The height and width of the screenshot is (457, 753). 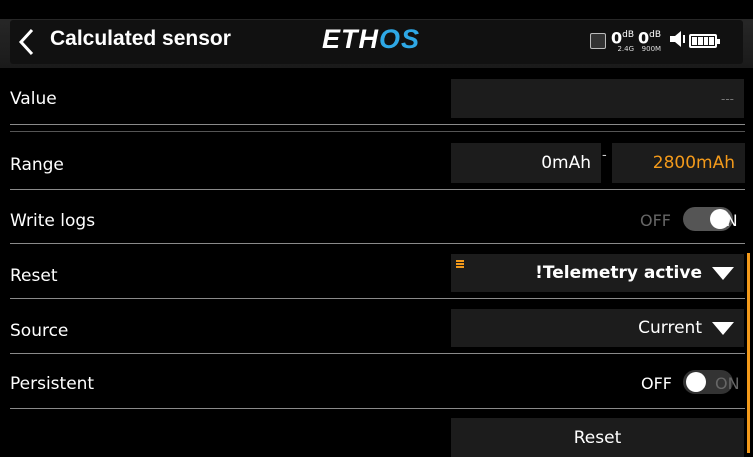 I want to click on ethos-logo: ETHOS, so click(x=371, y=39).